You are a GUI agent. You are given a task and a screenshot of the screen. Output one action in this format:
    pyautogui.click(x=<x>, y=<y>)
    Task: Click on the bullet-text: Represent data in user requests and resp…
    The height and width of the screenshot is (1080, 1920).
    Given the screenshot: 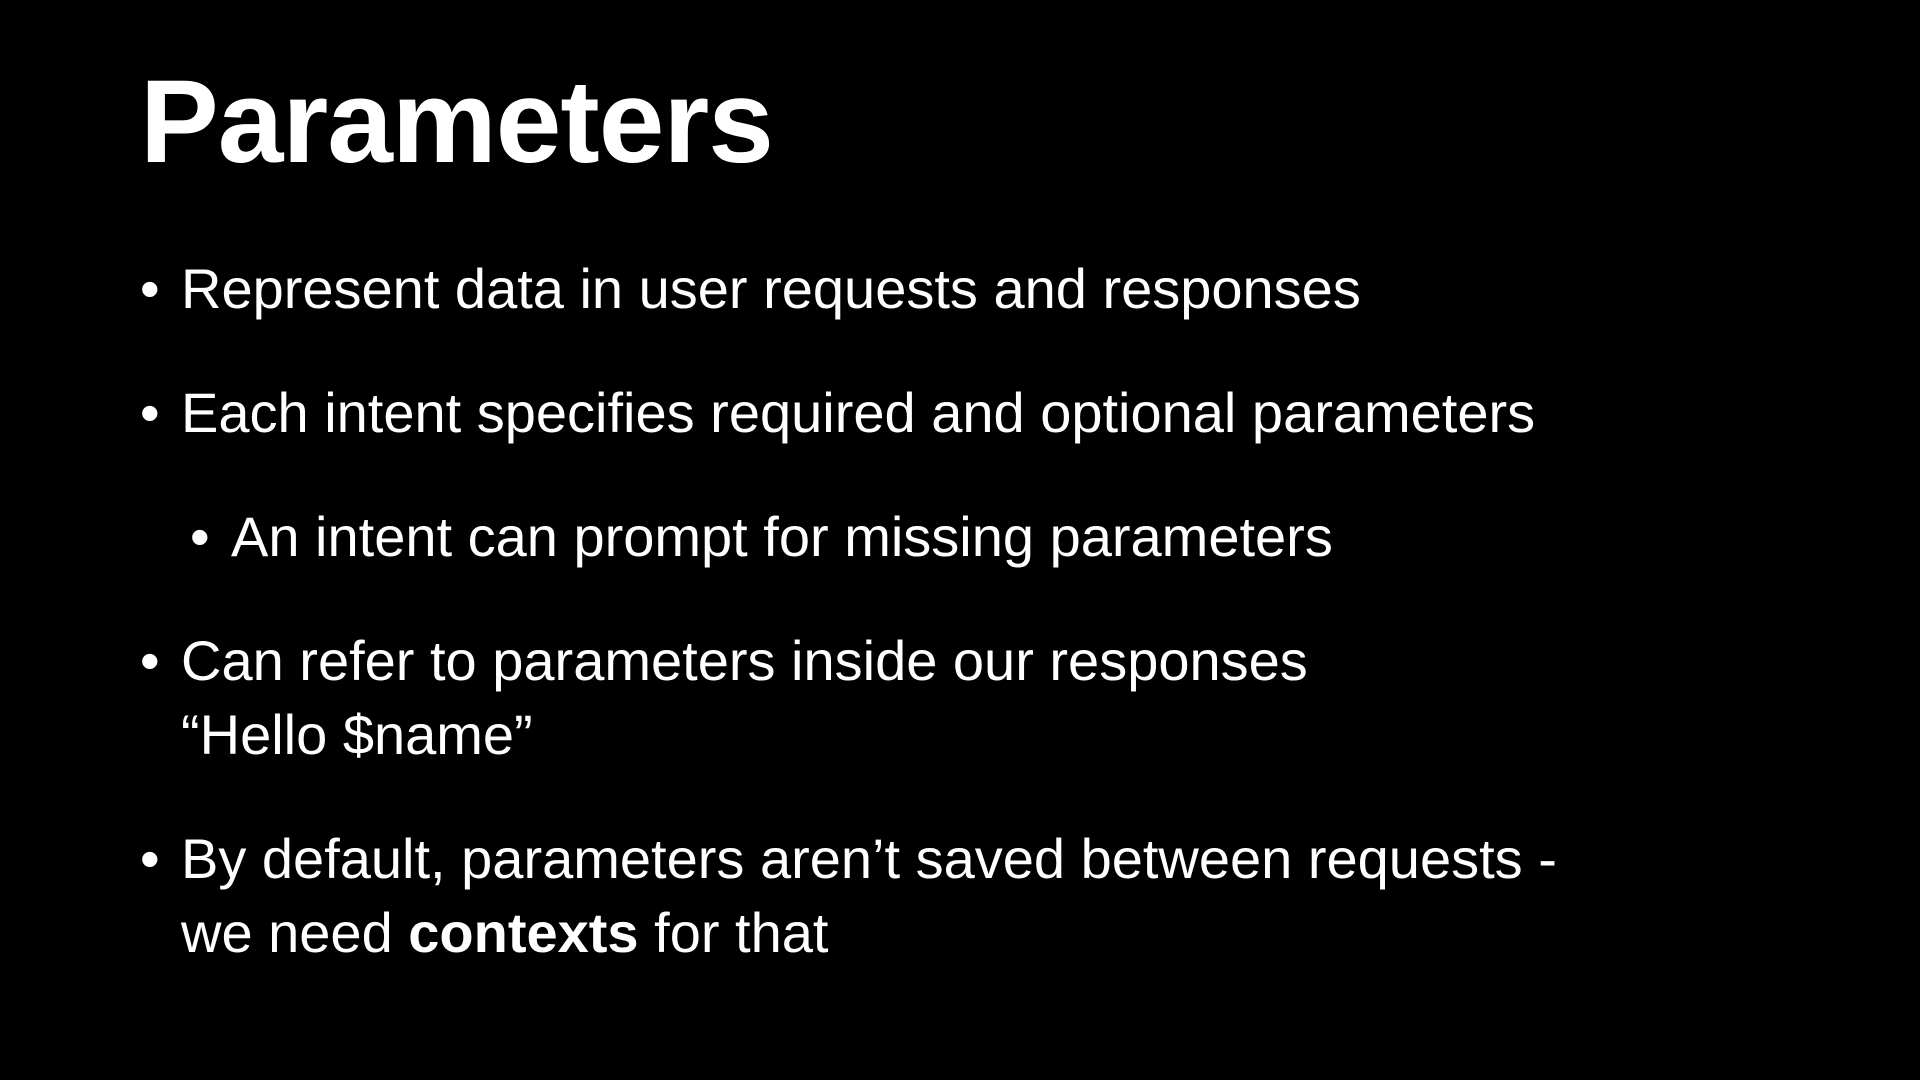 What is the action you would take?
    pyautogui.click(x=771, y=288)
    